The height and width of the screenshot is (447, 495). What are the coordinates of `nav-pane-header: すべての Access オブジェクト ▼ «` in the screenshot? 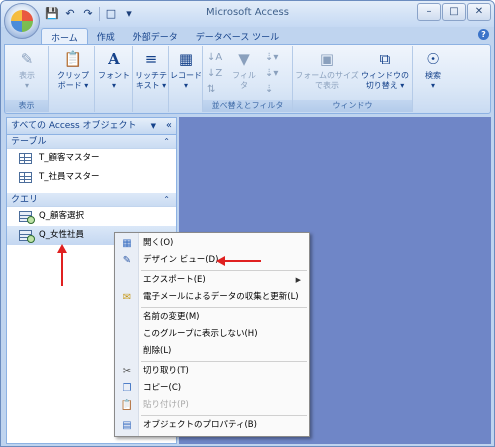 It's located at (91, 126).